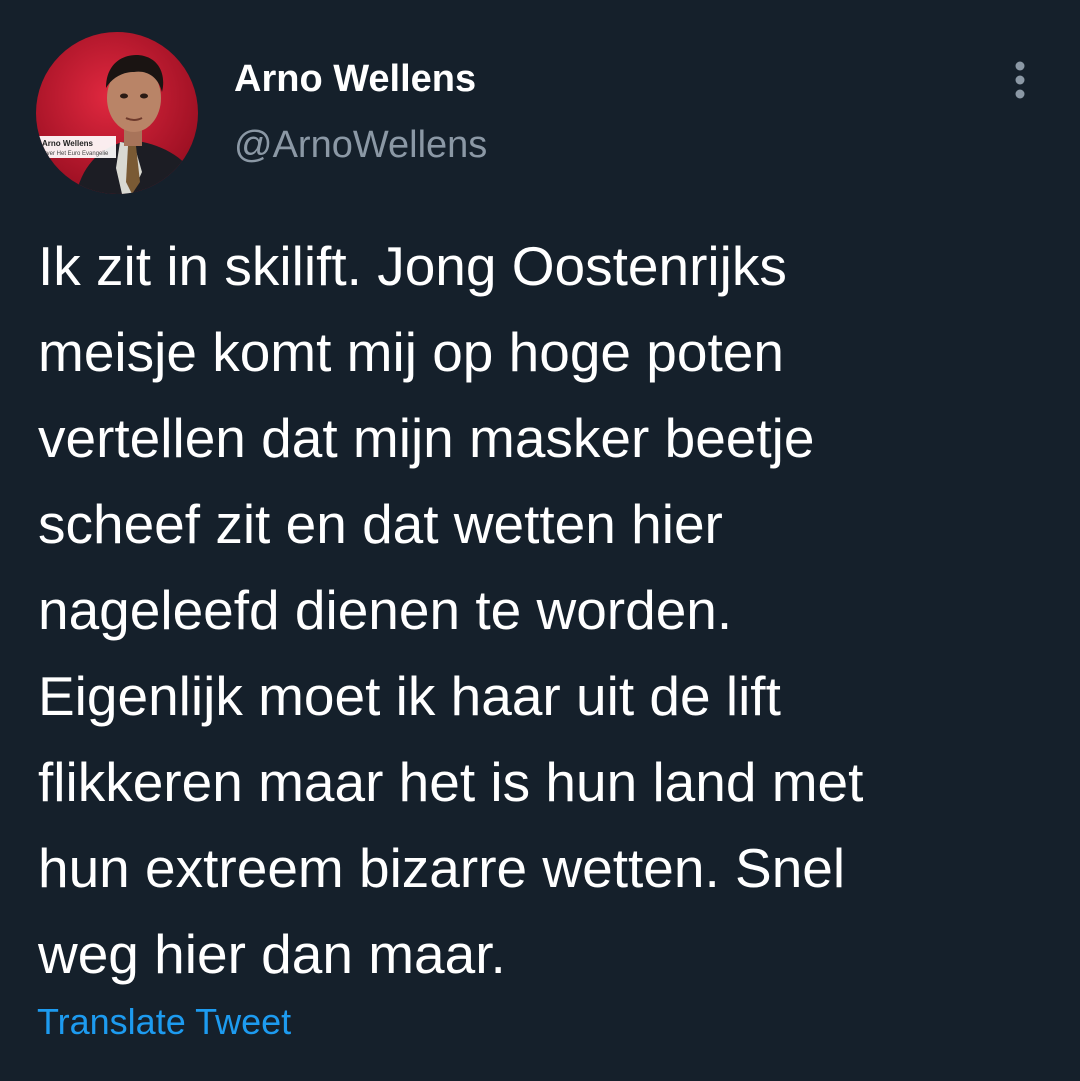  What do you see at coordinates (385, 610) in the screenshot?
I see `tweet-text-line: nageleefd dienen te worden.` at bounding box center [385, 610].